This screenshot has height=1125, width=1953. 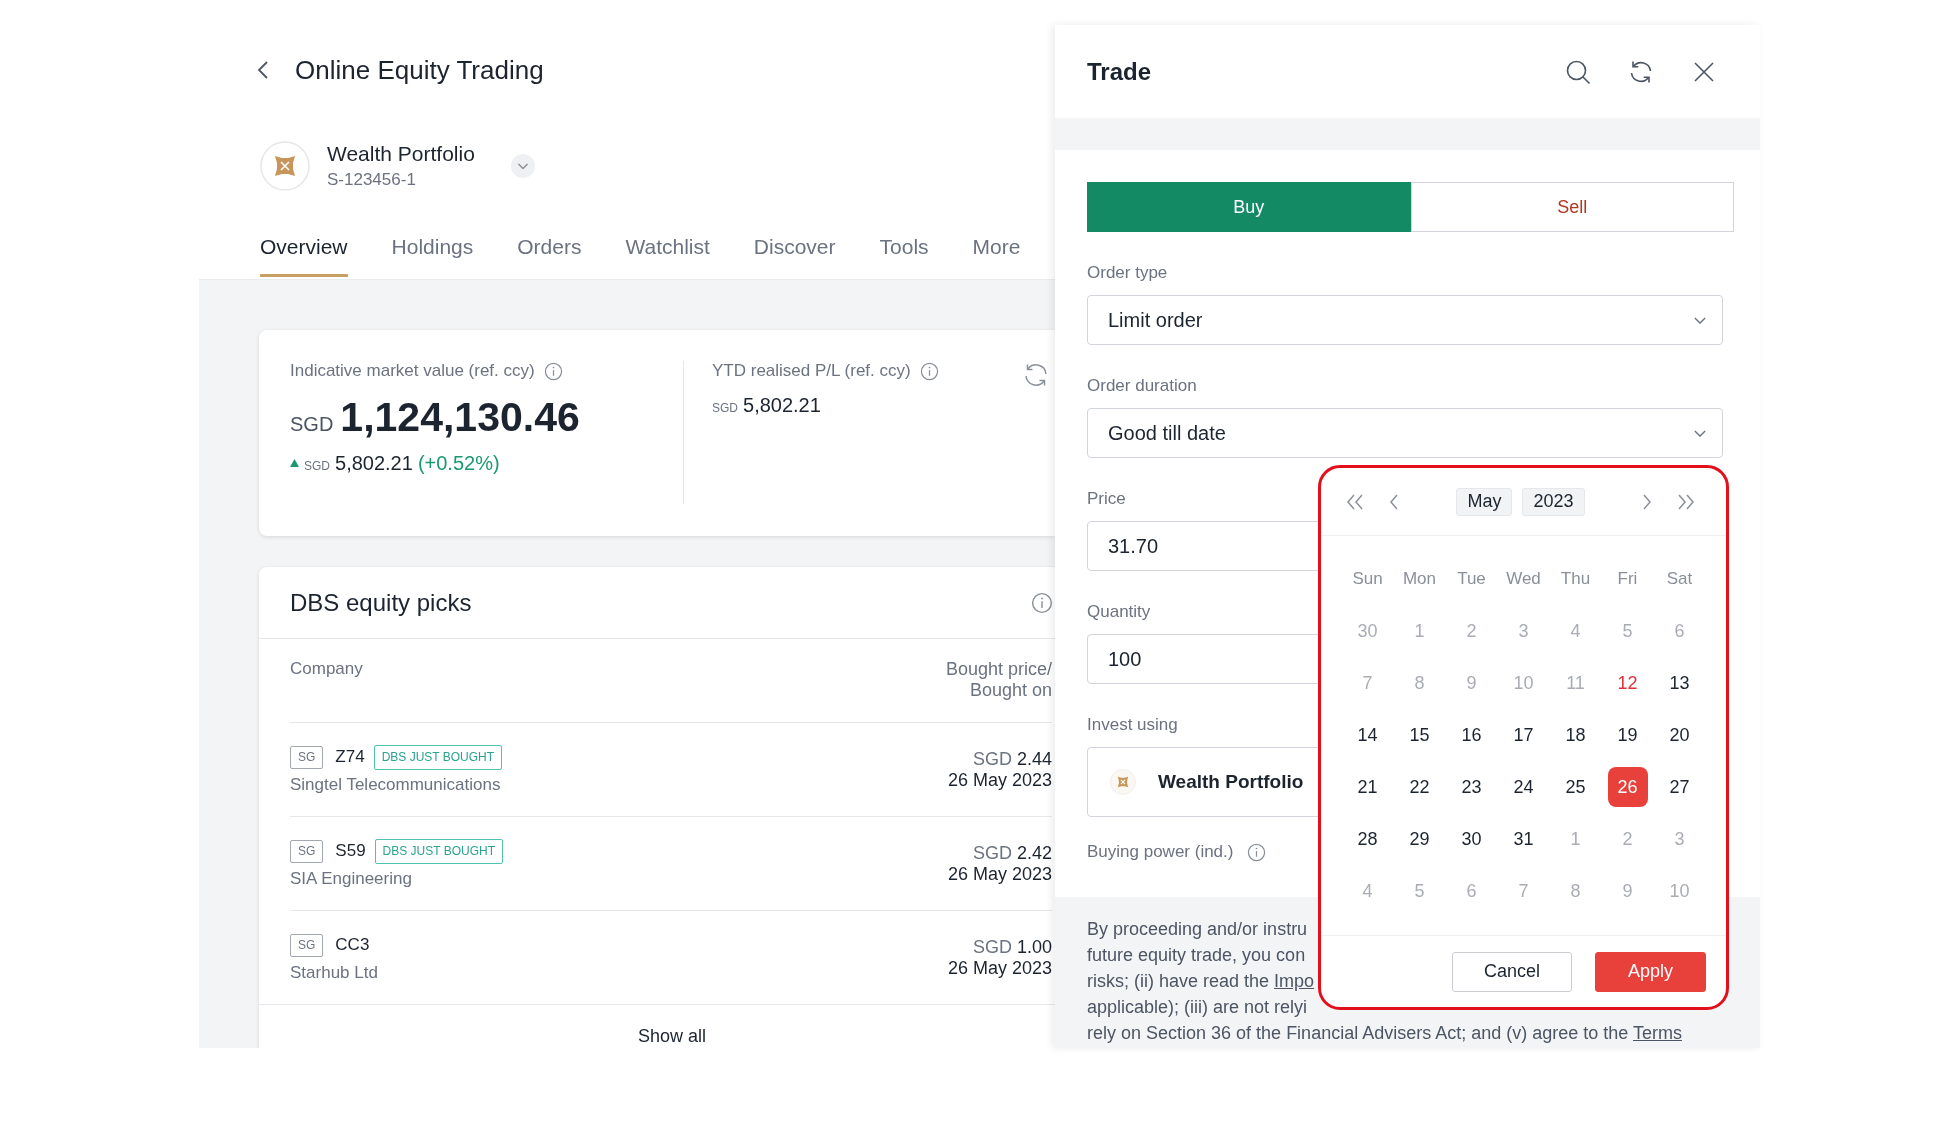 What do you see at coordinates (412, 371) in the screenshot?
I see `metric-label: Indicative market value (ref. ccy)` at bounding box center [412, 371].